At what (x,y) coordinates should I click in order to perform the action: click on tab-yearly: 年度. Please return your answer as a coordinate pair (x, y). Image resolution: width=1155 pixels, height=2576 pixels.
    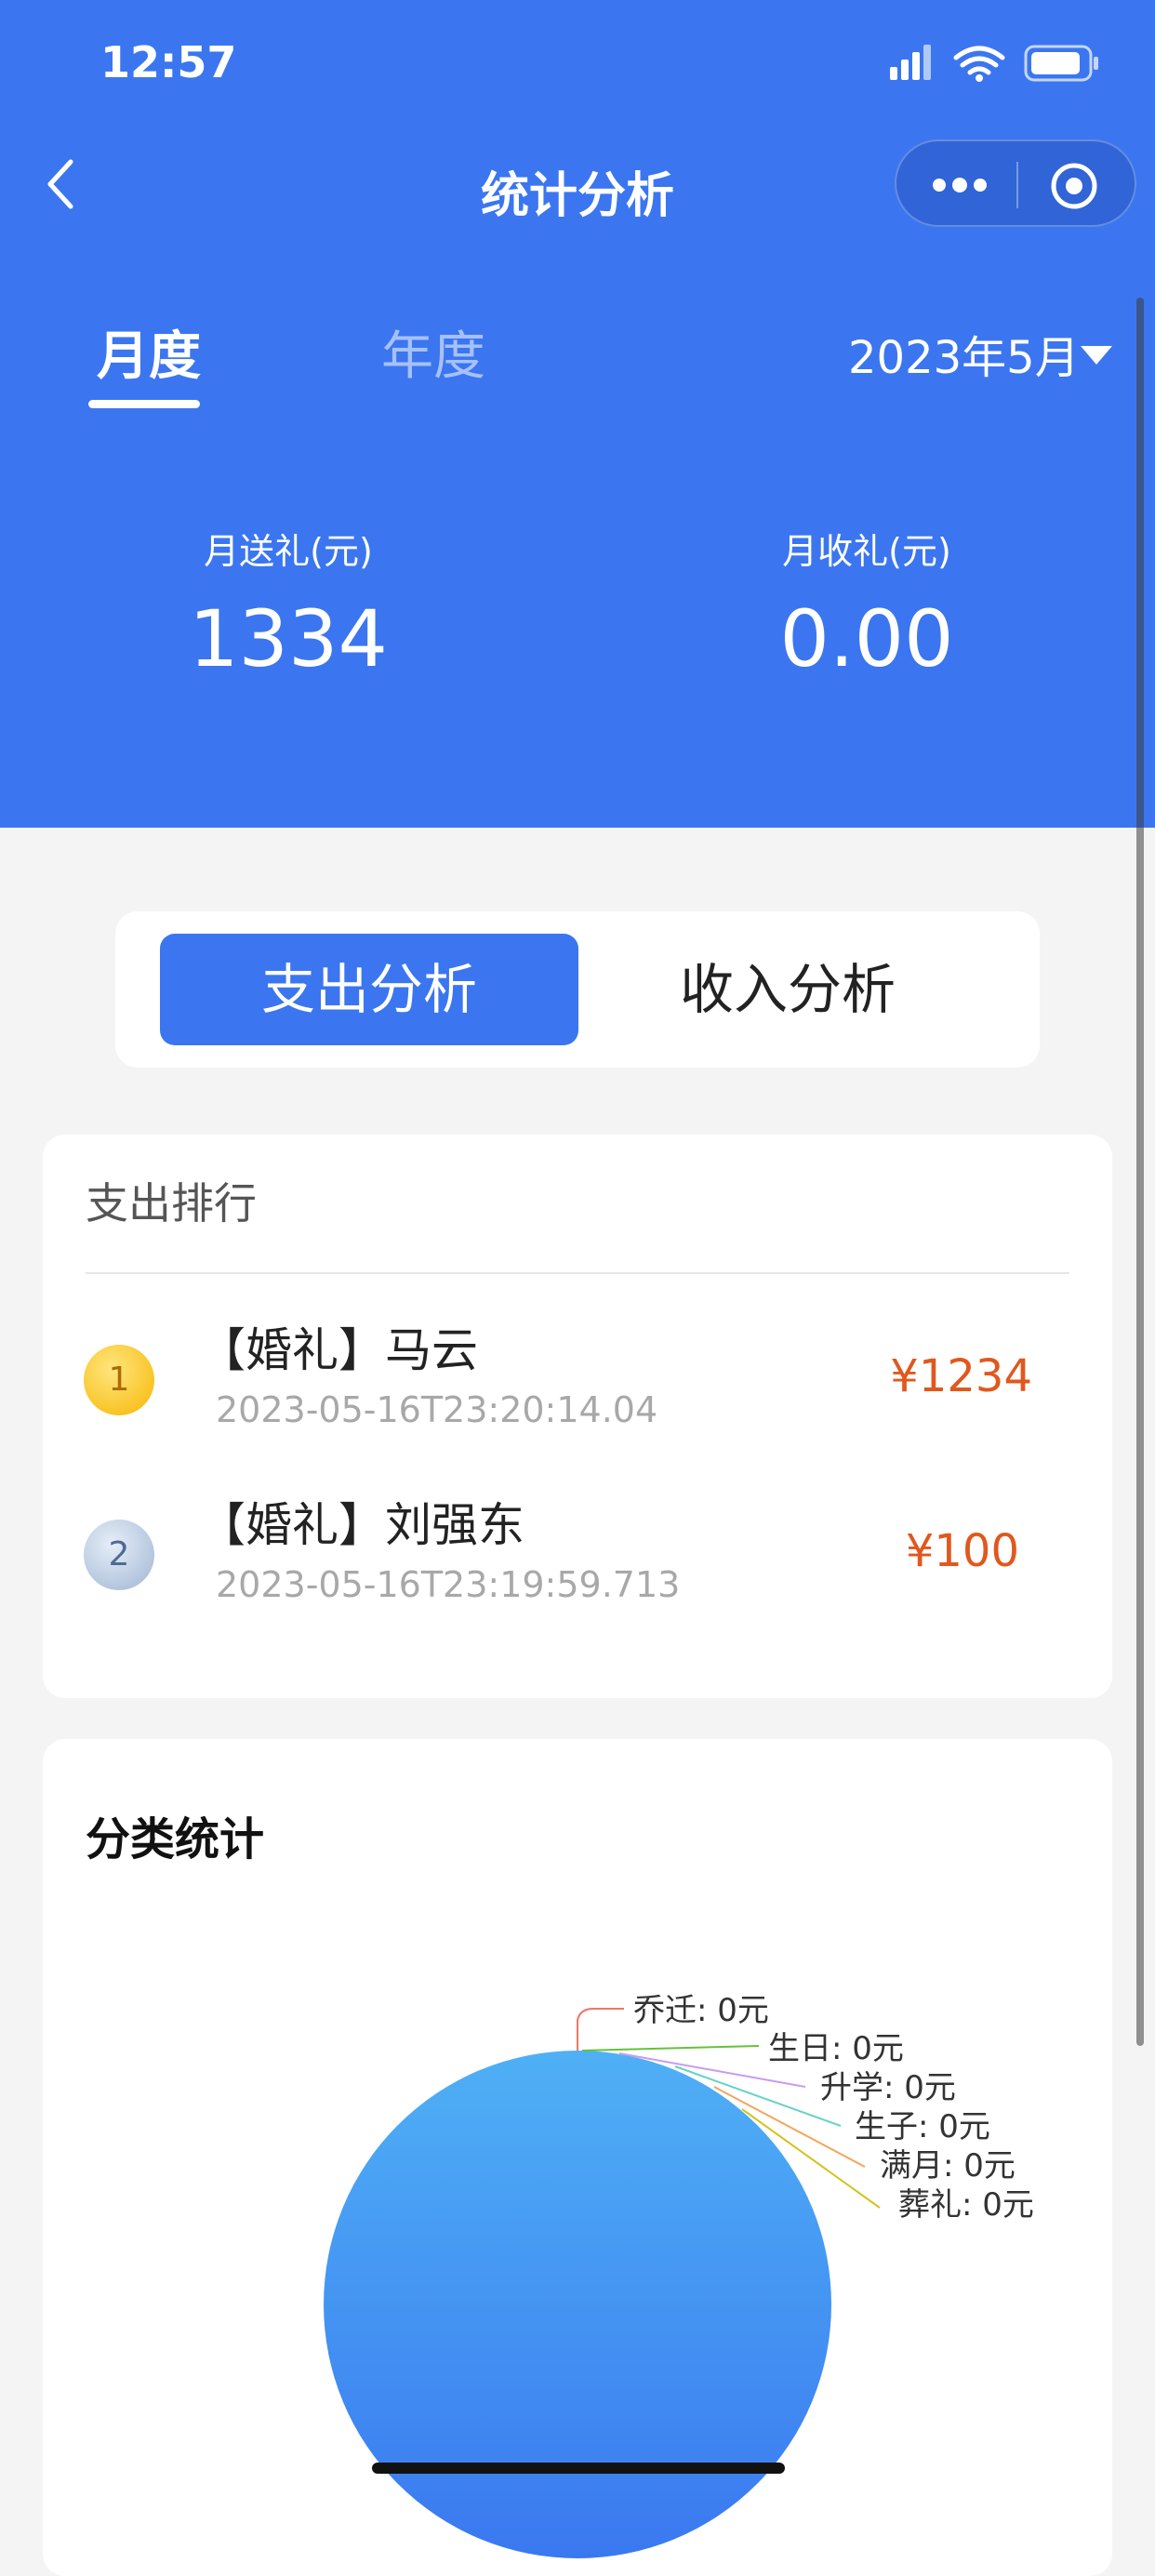
    Looking at the image, I should click on (433, 352).